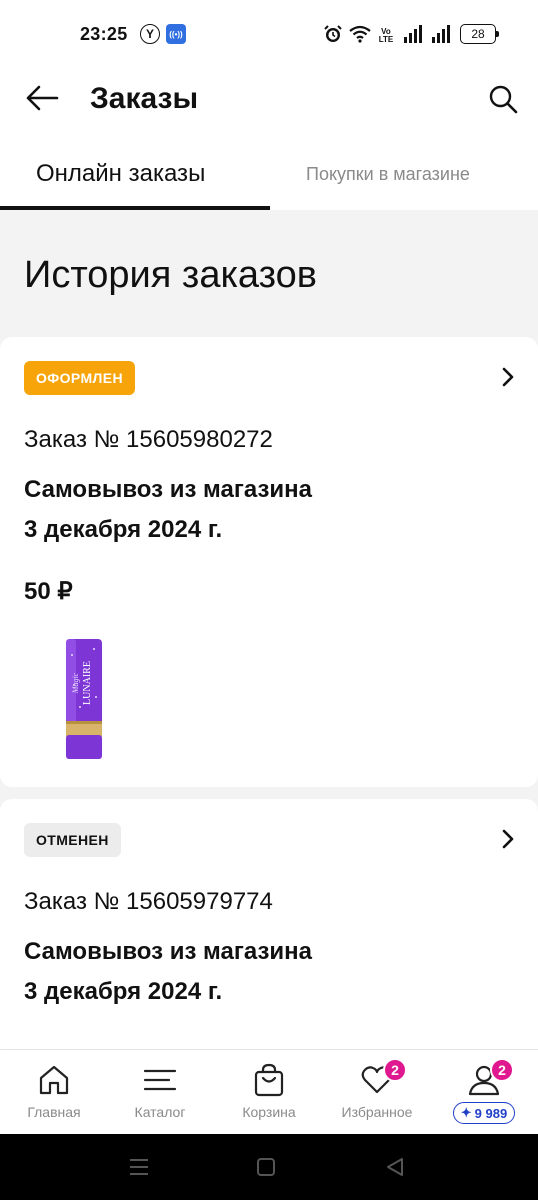 The height and width of the screenshot is (1200, 538). I want to click on system-nav-bar, so click(269, 1167).